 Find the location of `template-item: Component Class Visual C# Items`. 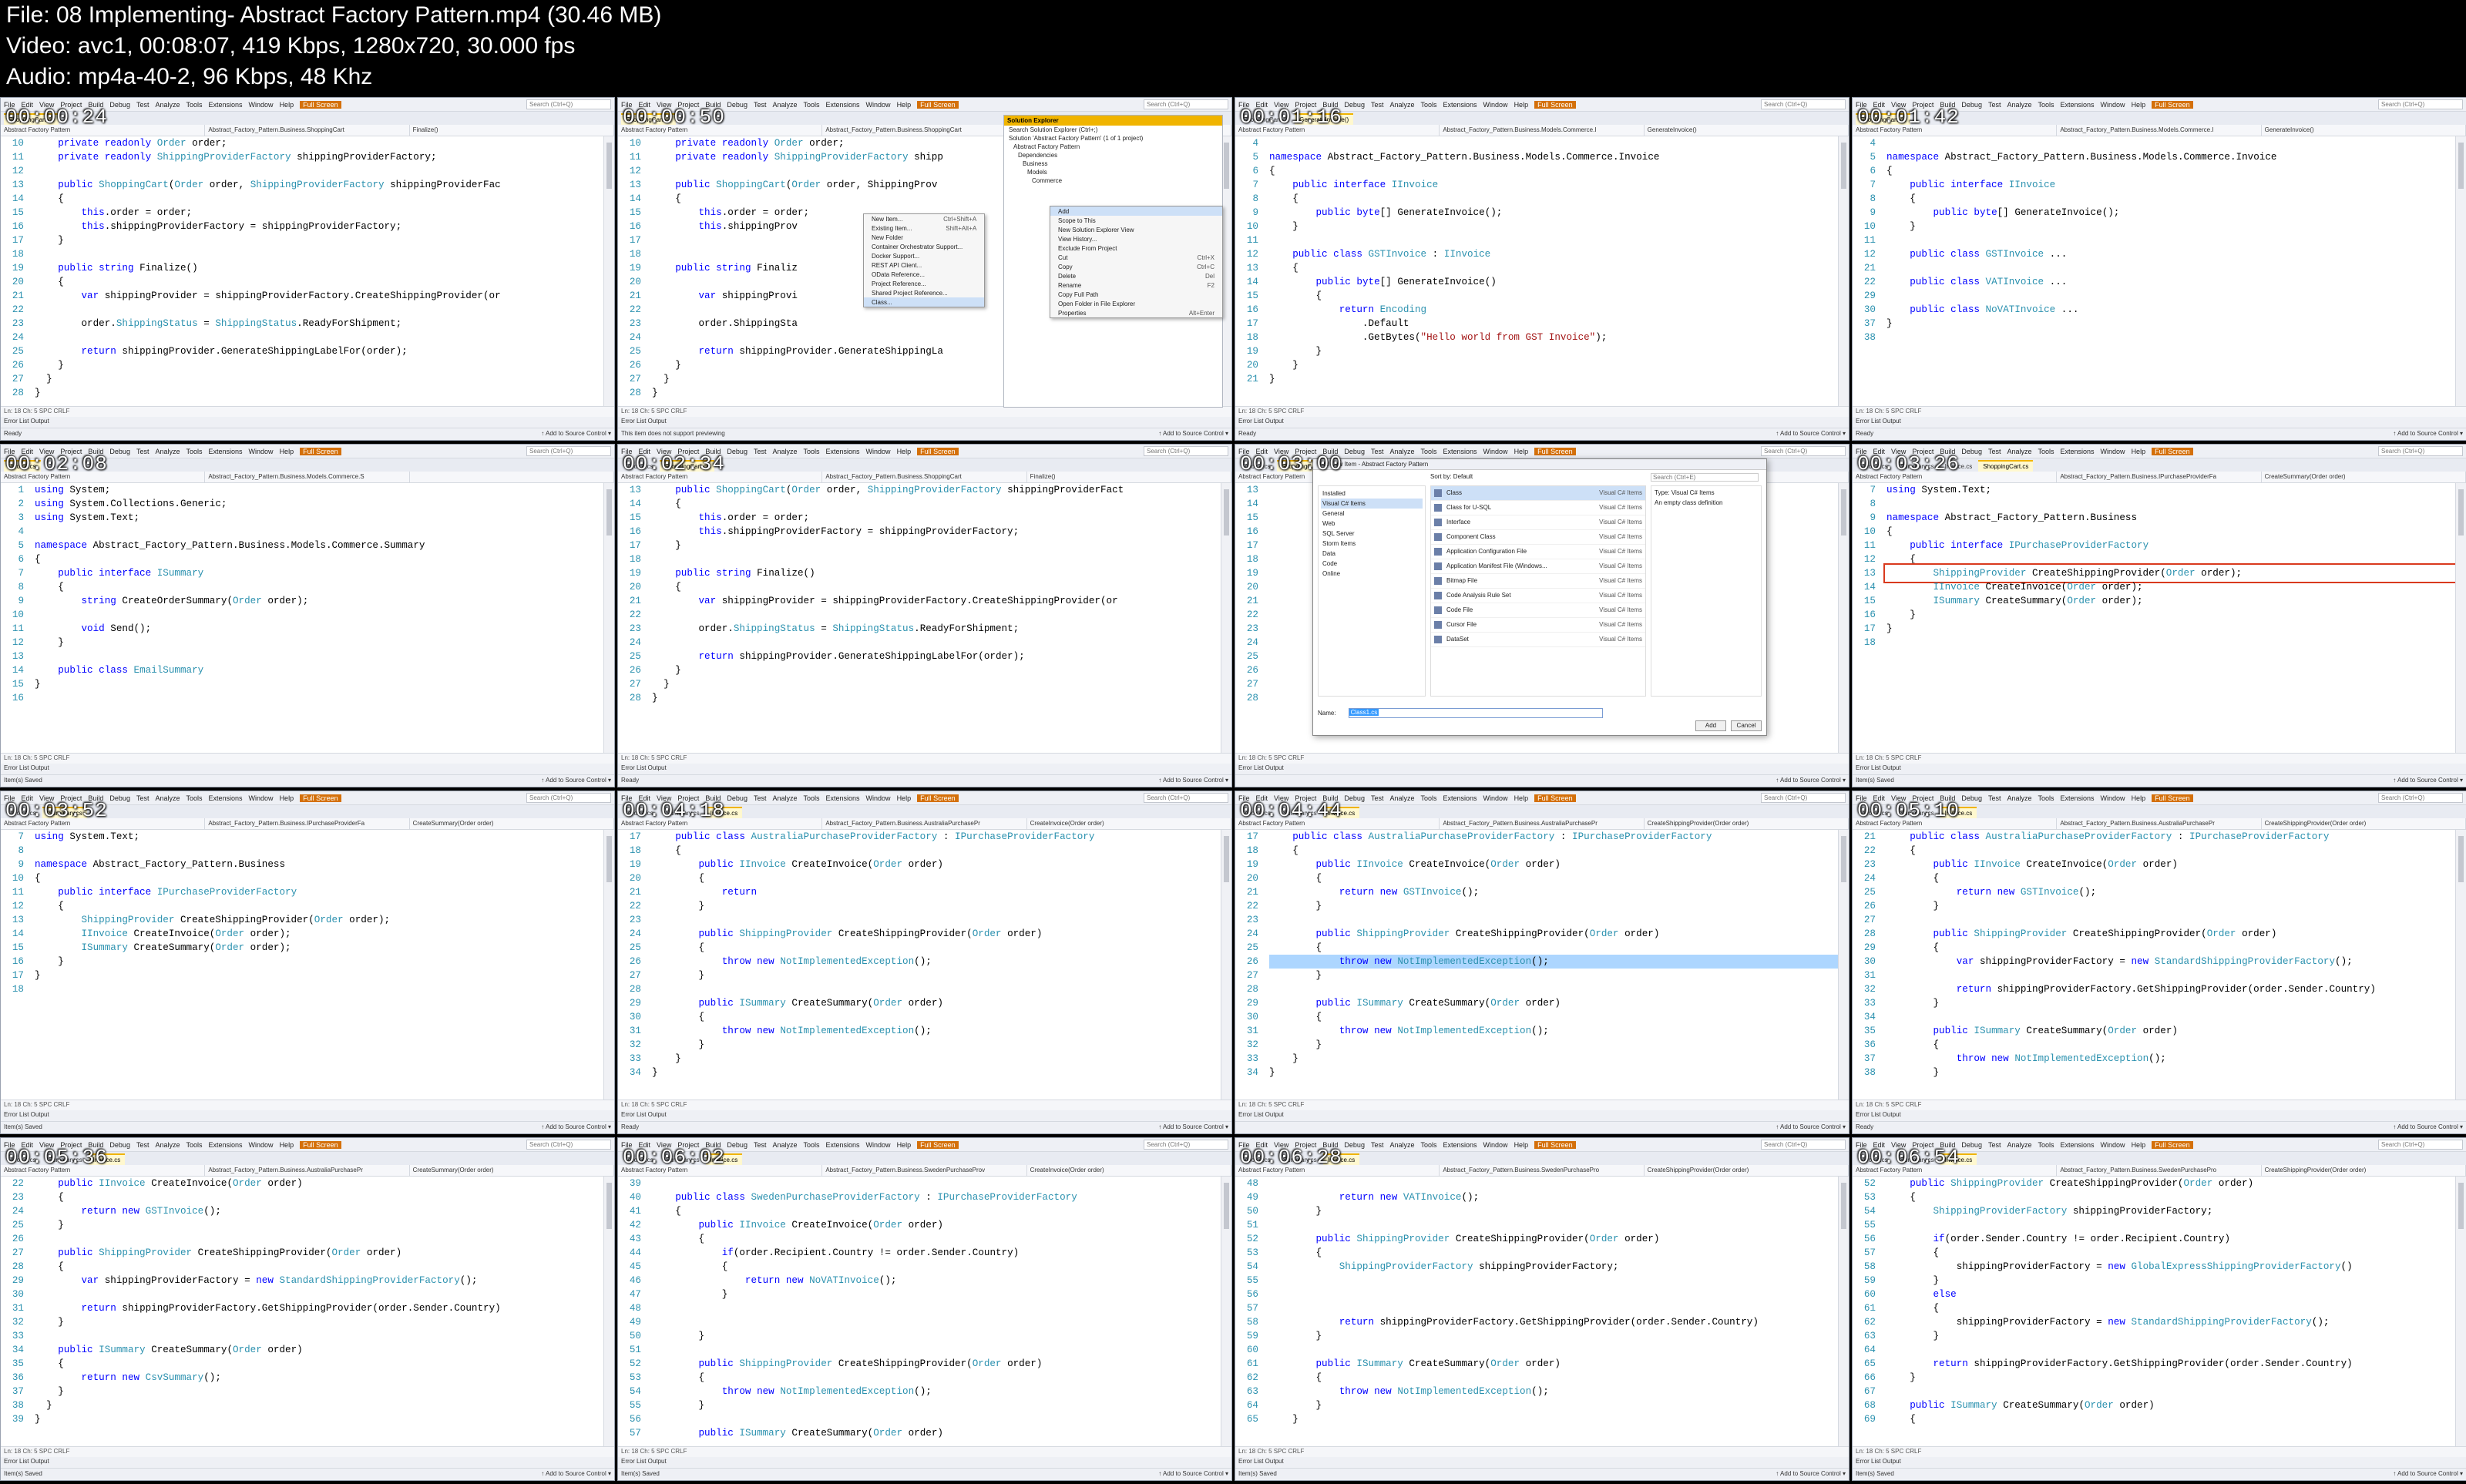

template-item: Component Class Visual C# Items is located at coordinates (1538, 537).